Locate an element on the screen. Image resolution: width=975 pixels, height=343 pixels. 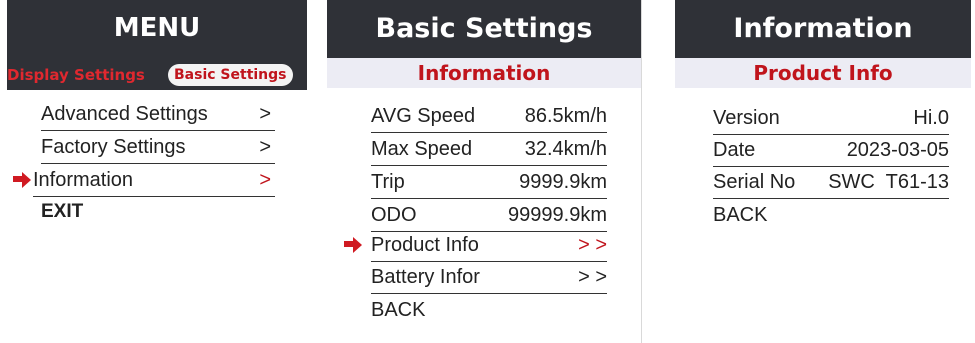
menu-title: MENU is located at coordinates (157, 30).